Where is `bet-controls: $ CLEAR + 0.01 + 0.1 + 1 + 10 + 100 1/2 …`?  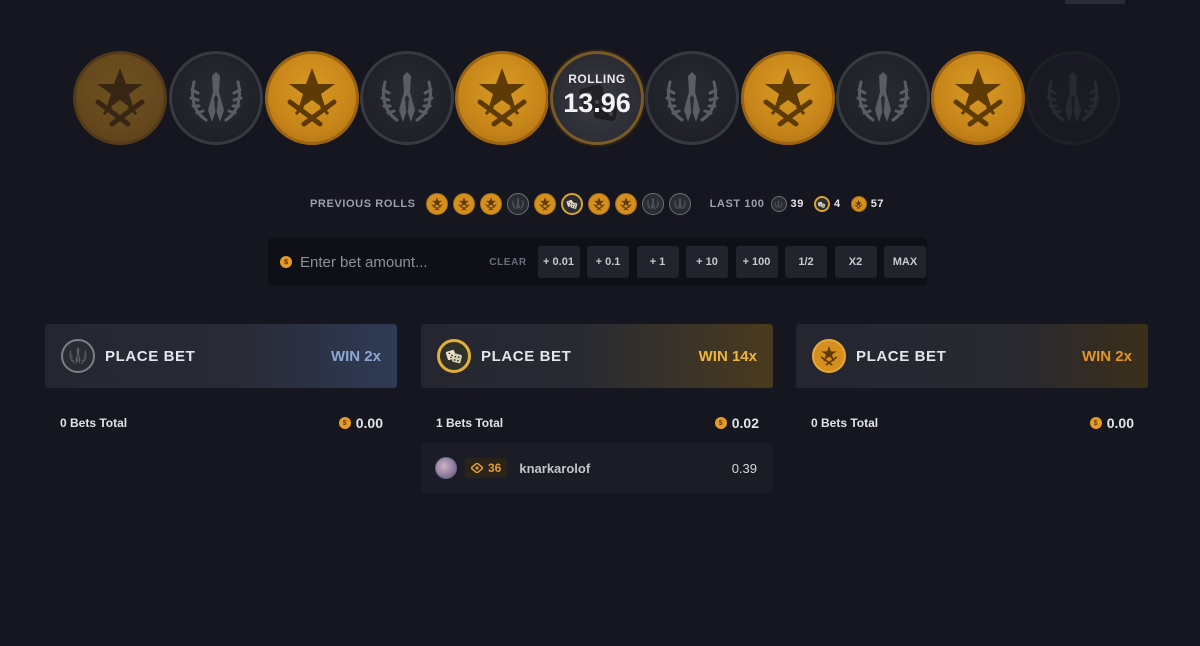
bet-controls: $ CLEAR + 0.01 + 0.1 + 1 + 10 + 100 1/2 … is located at coordinates (597, 262).